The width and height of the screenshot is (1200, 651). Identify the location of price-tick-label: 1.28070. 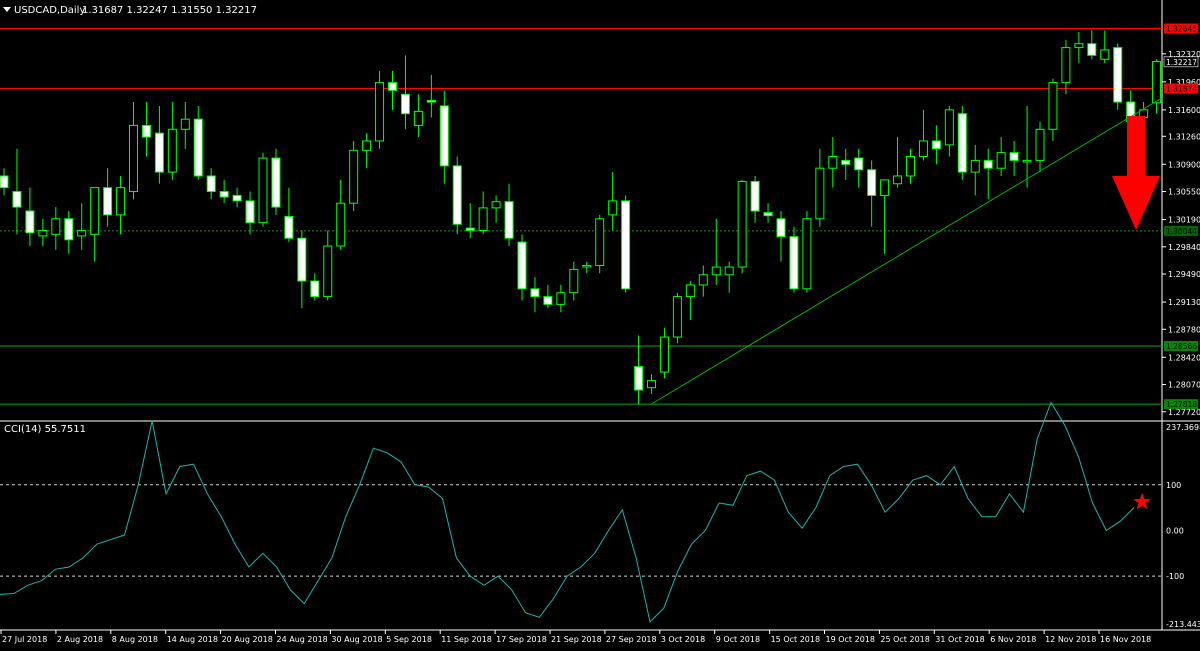
(1184, 385).